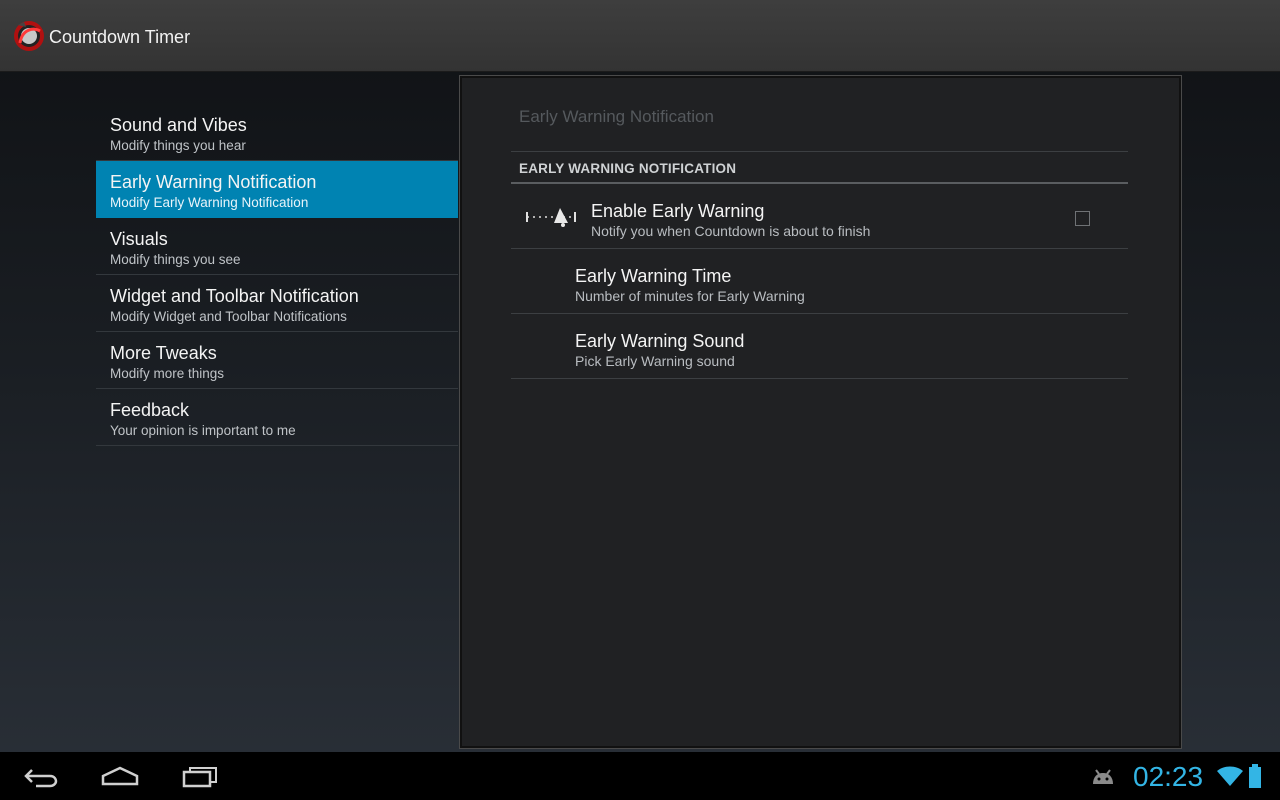 This screenshot has height=800, width=1280. I want to click on system-navigation-bar, so click(640, 776).